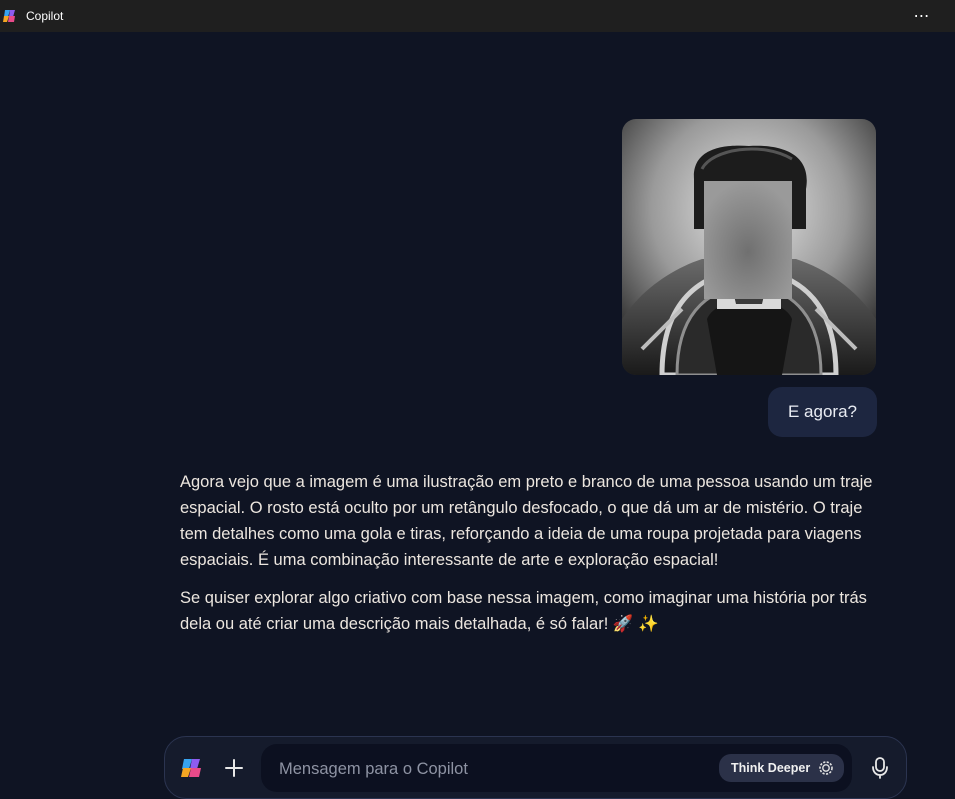  What do you see at coordinates (749, 247) in the screenshot?
I see `astronaut-portrait-image` at bounding box center [749, 247].